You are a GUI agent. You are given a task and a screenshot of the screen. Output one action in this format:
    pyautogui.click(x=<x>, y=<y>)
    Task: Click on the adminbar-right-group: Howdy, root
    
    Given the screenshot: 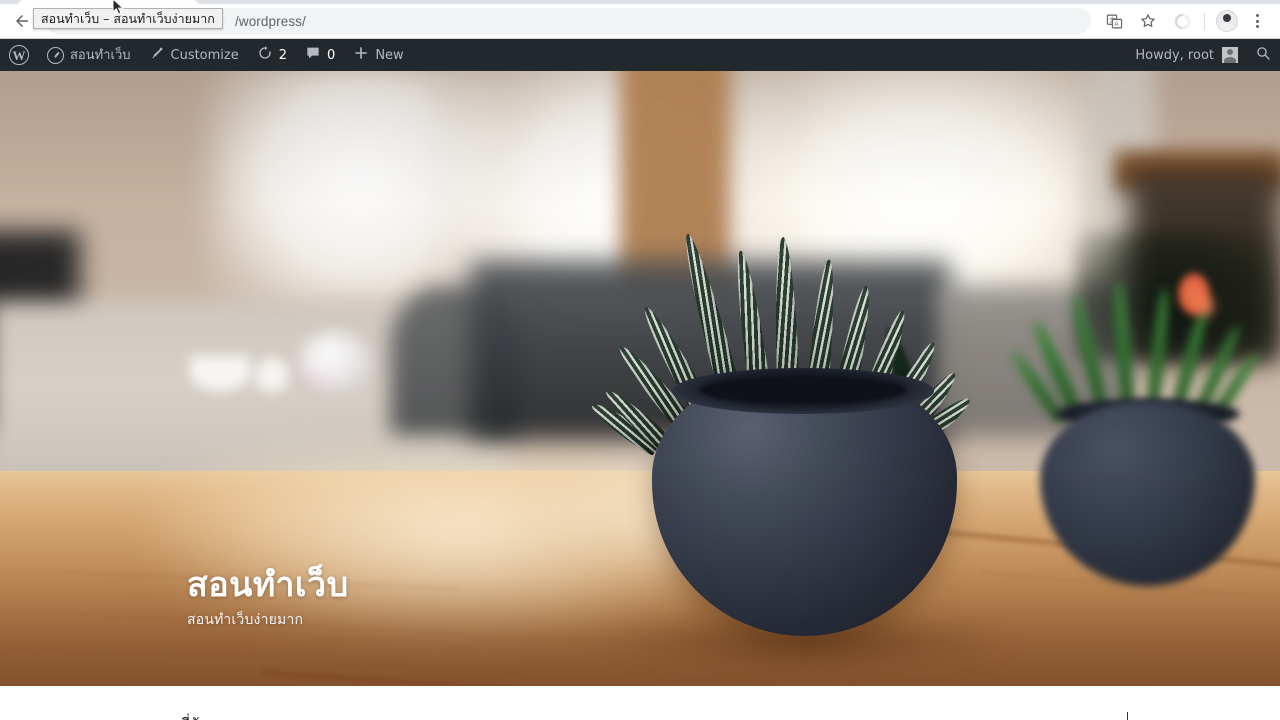 What is the action you would take?
    pyautogui.click(x=1202, y=55)
    